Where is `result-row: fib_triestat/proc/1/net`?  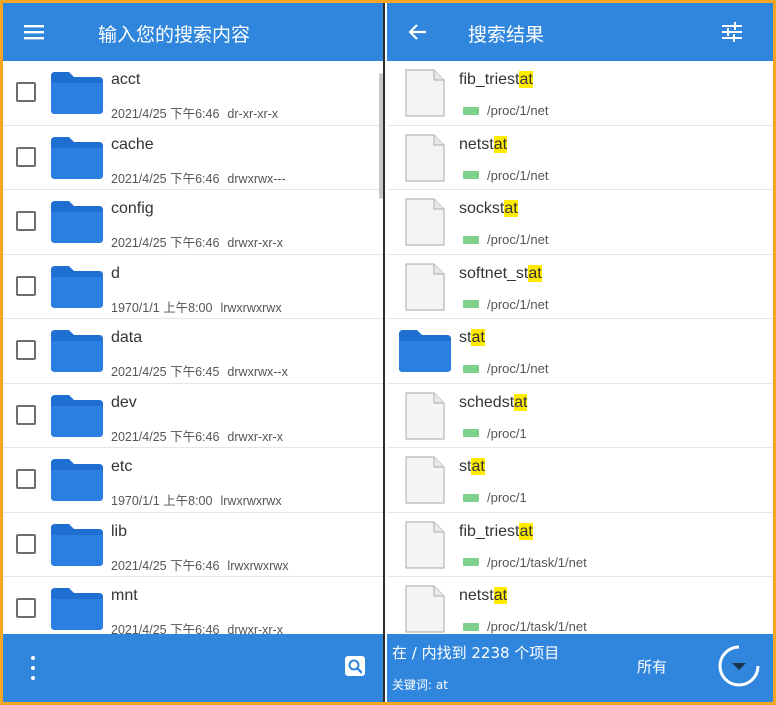 result-row: fib_triestat/proc/1/net is located at coordinates (580, 93).